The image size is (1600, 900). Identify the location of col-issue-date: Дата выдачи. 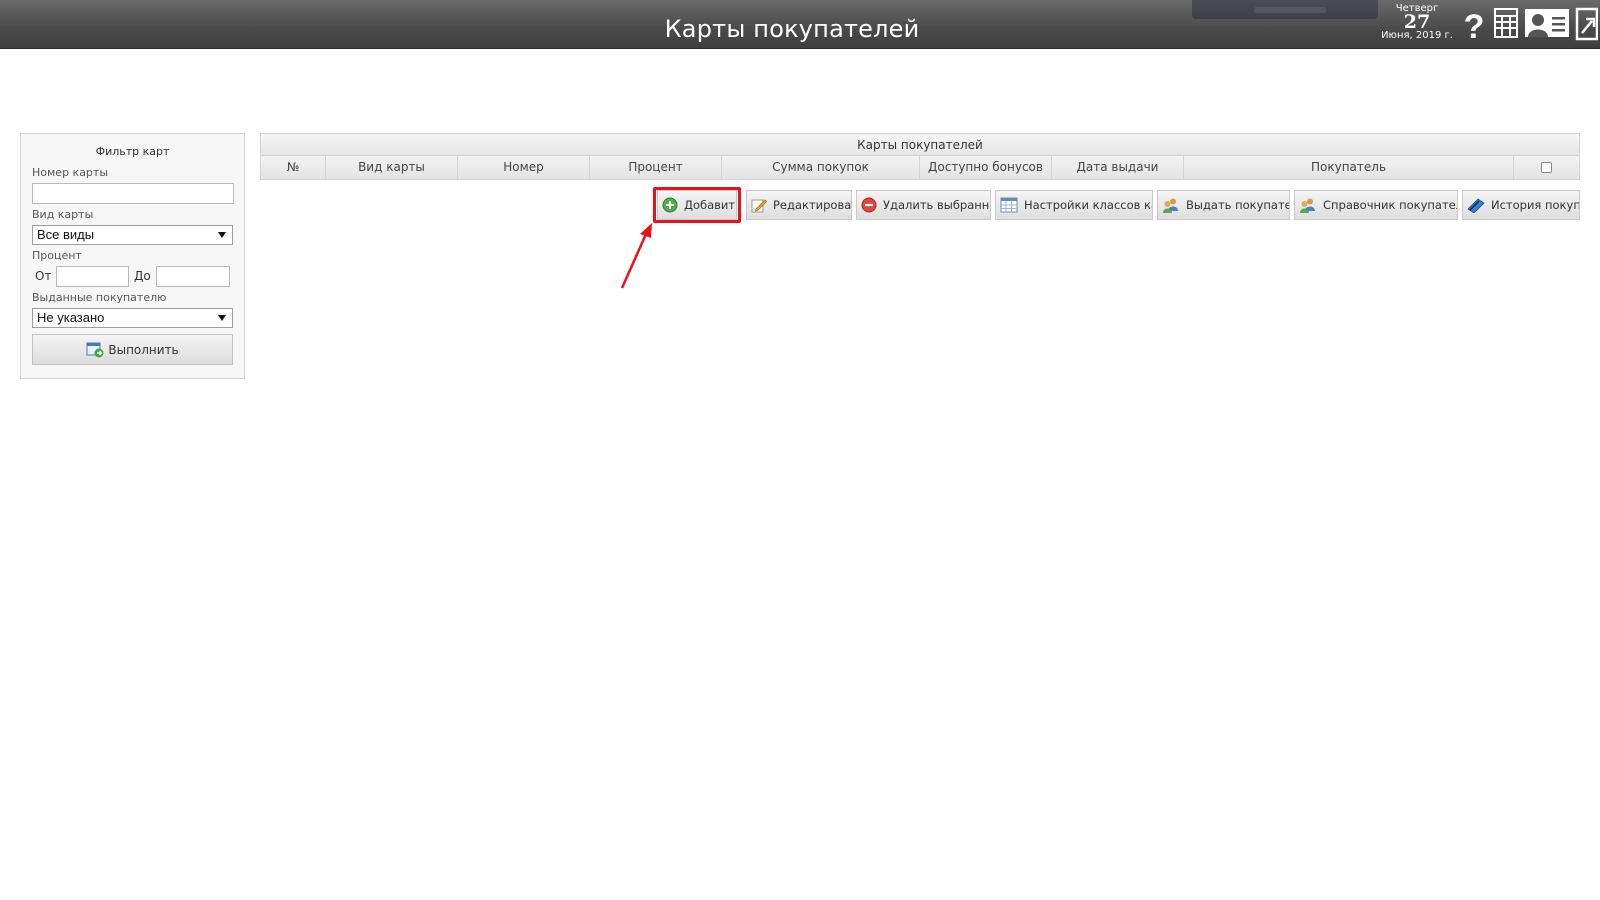
(1118, 167).